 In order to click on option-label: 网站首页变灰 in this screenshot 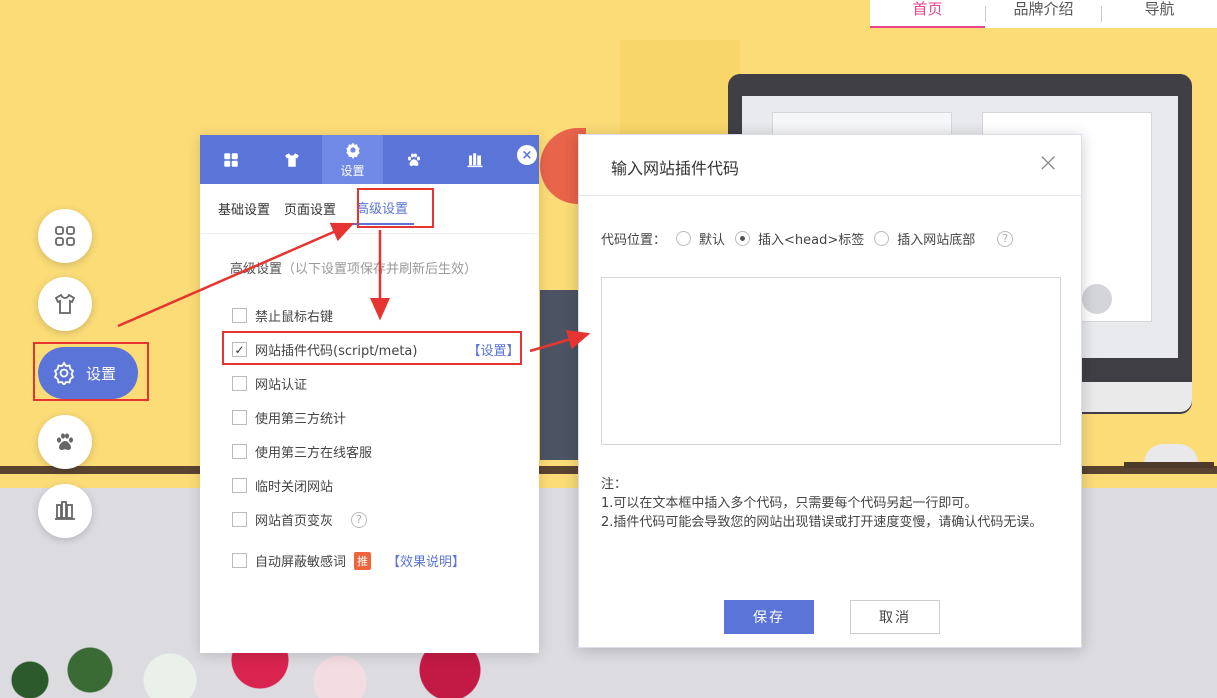, I will do `click(294, 521)`.